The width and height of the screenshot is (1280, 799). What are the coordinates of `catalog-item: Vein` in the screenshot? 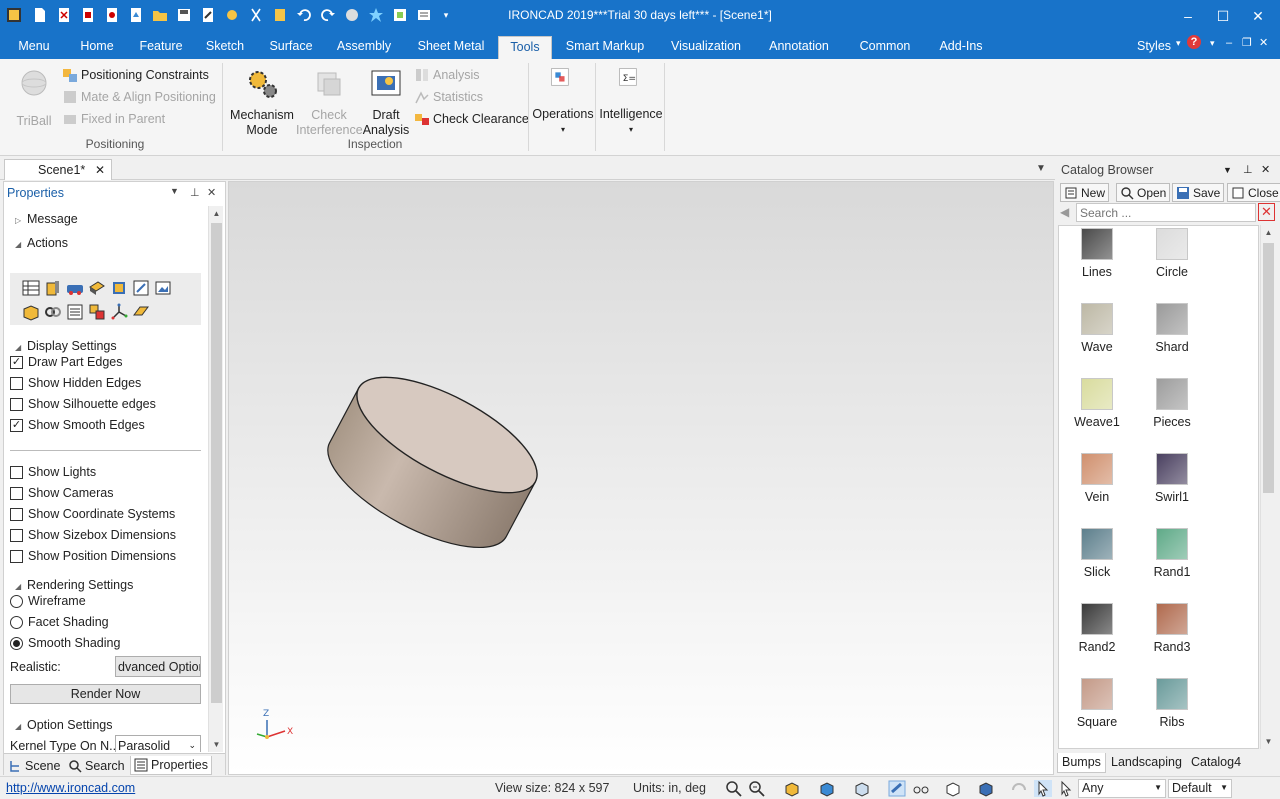 It's located at (1097, 478).